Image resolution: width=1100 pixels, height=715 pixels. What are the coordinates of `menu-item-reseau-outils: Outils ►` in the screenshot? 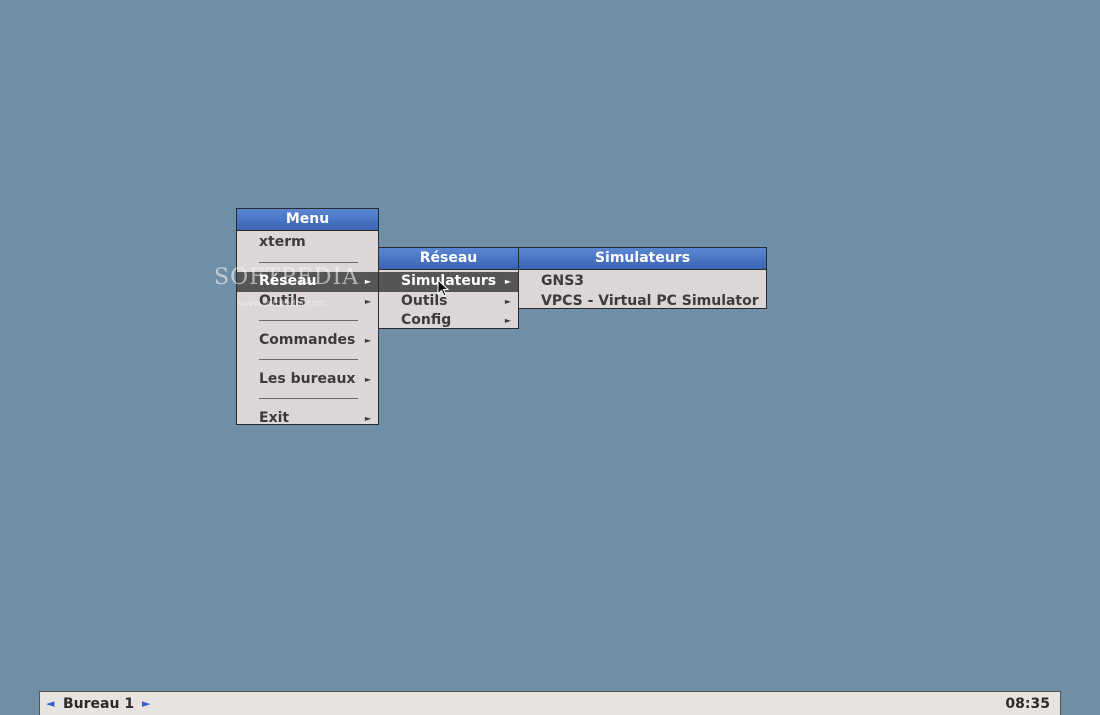 It's located at (448, 302).